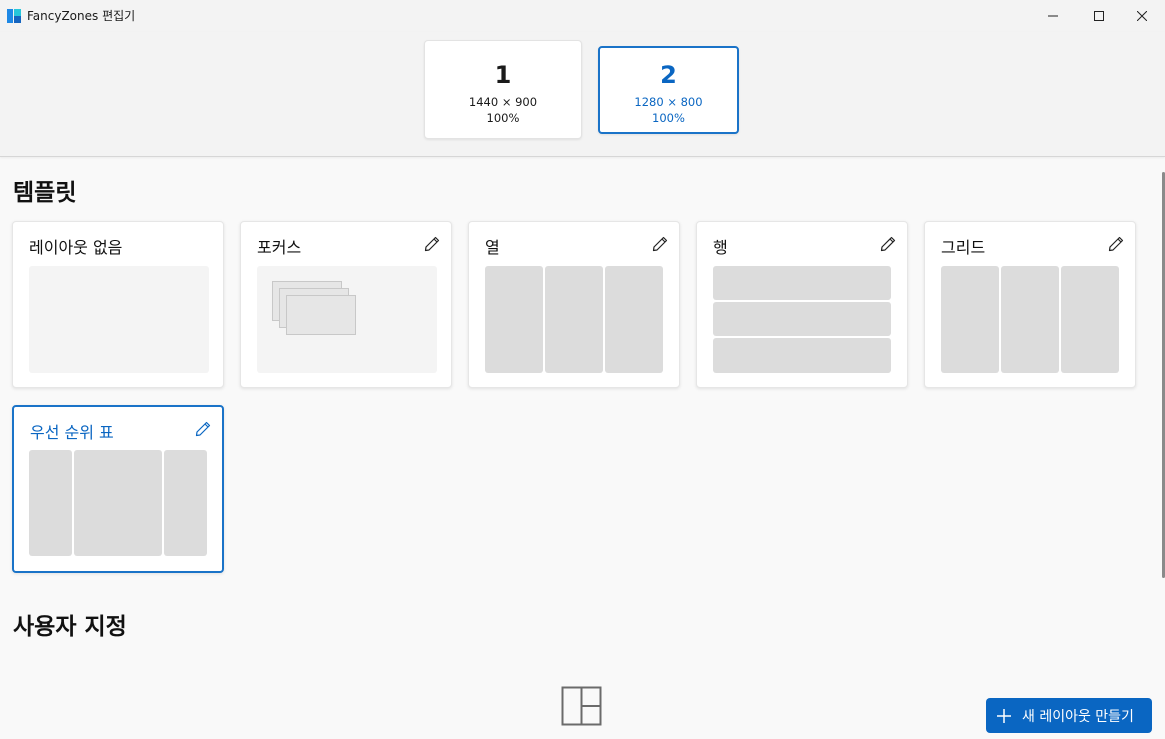 Image resolution: width=1165 pixels, height=739 pixels. I want to click on layout-preview-columns, so click(575, 319).